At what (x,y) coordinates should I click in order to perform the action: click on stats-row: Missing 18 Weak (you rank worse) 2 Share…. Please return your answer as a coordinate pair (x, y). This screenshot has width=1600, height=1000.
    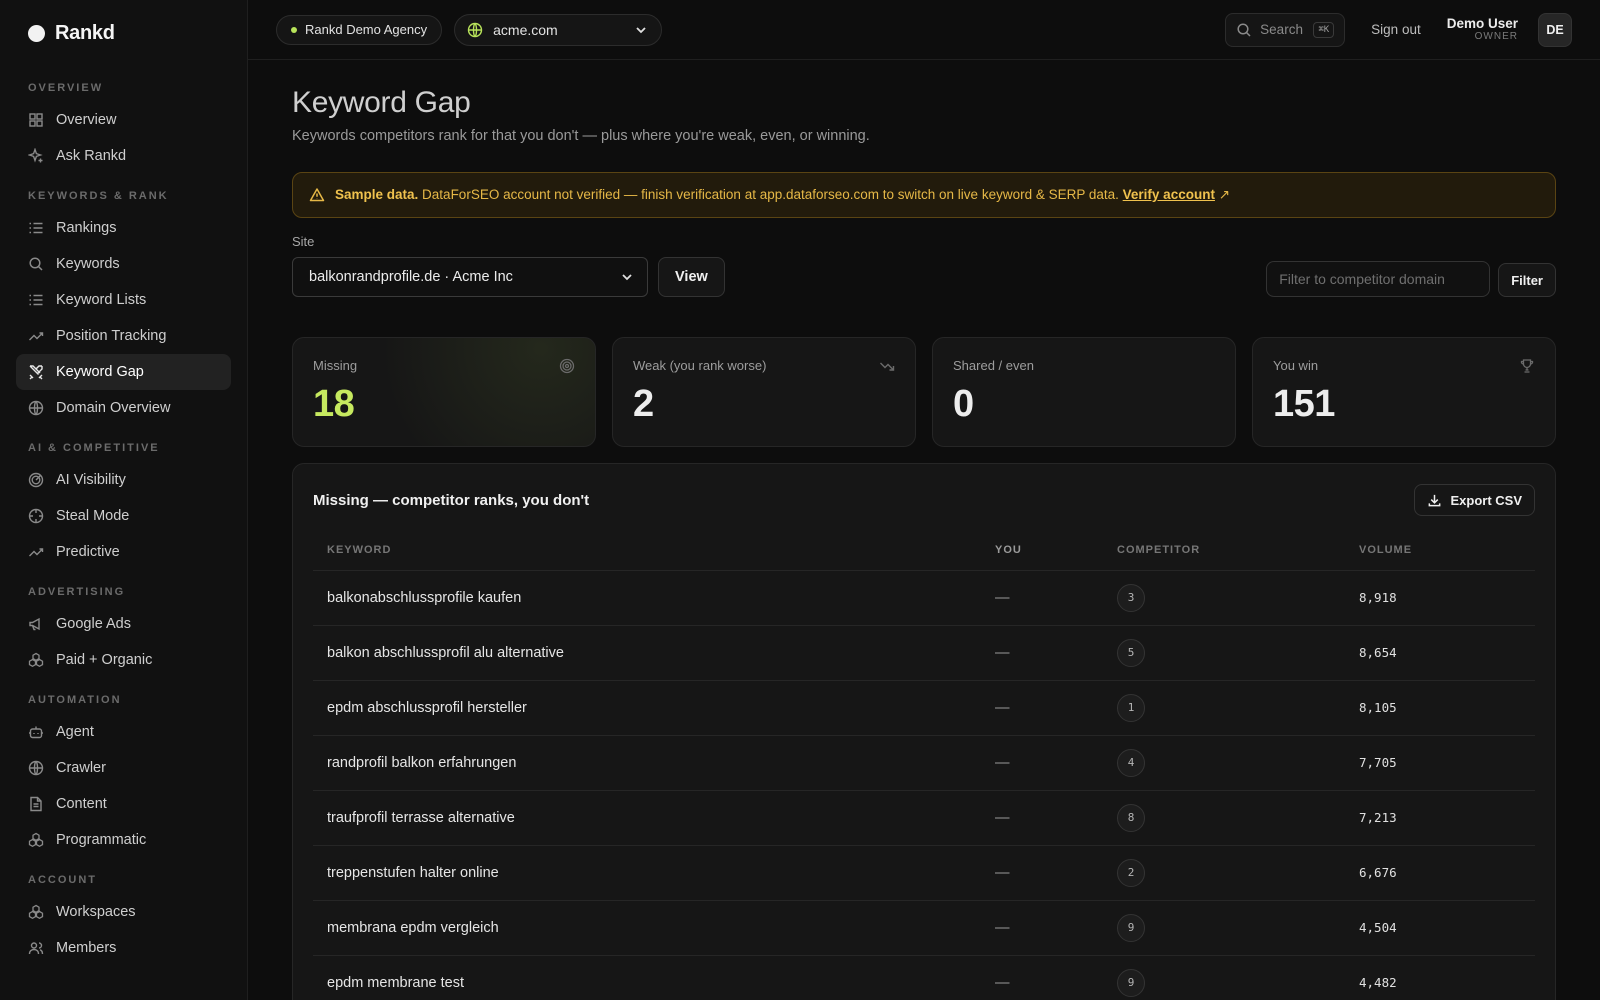
    Looking at the image, I should click on (924, 392).